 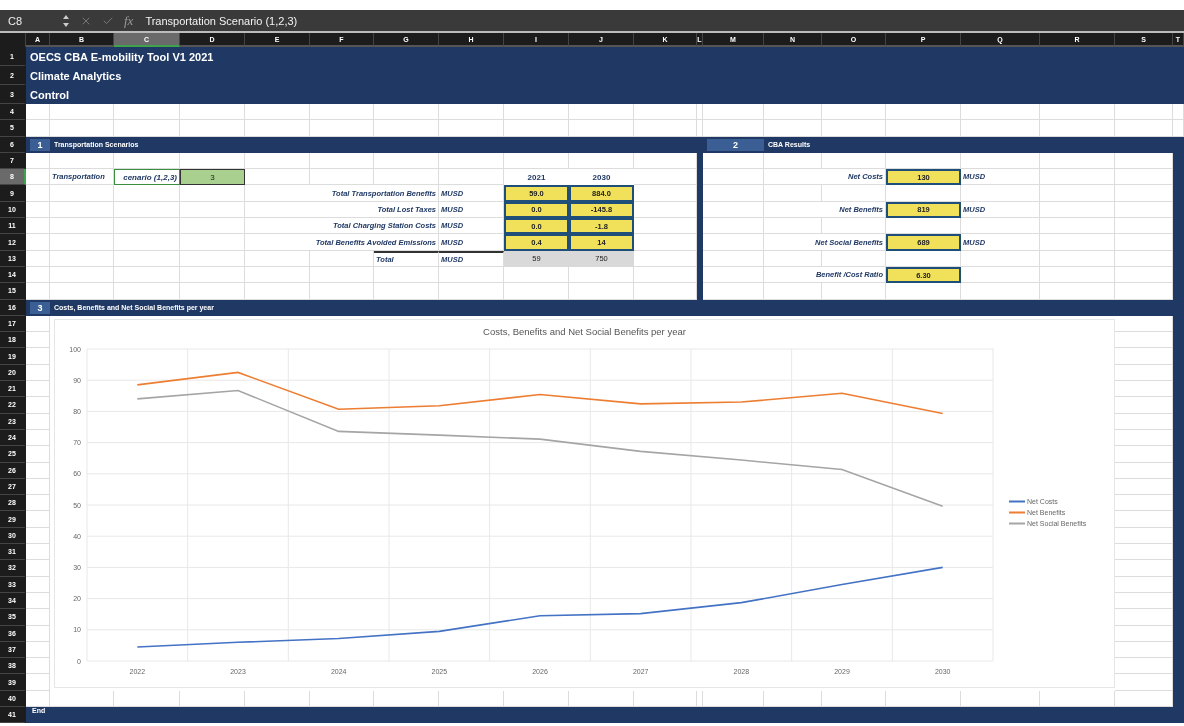 What do you see at coordinates (13, 40) in the screenshot?
I see `select-all-corner` at bounding box center [13, 40].